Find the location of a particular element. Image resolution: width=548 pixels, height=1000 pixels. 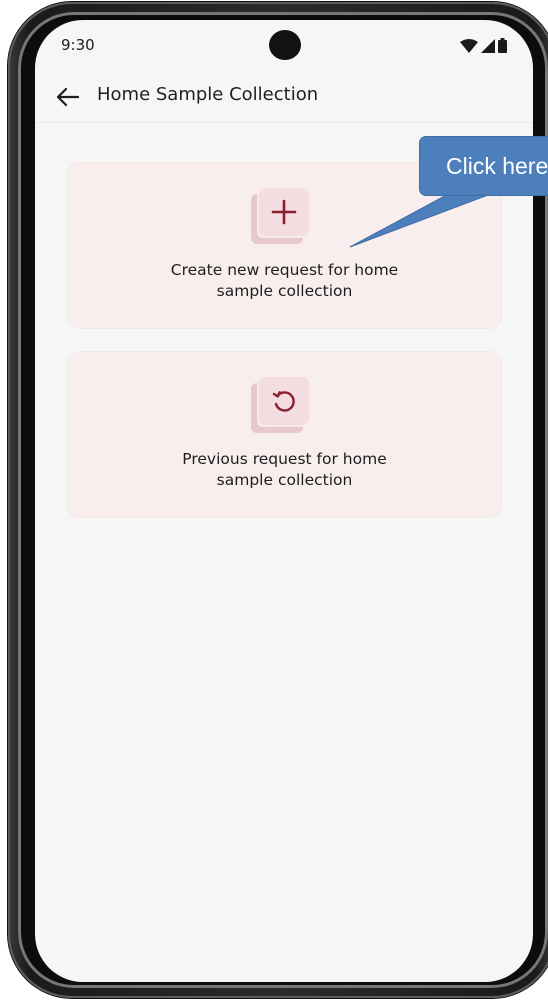

back-button is located at coordinates (68, 97).